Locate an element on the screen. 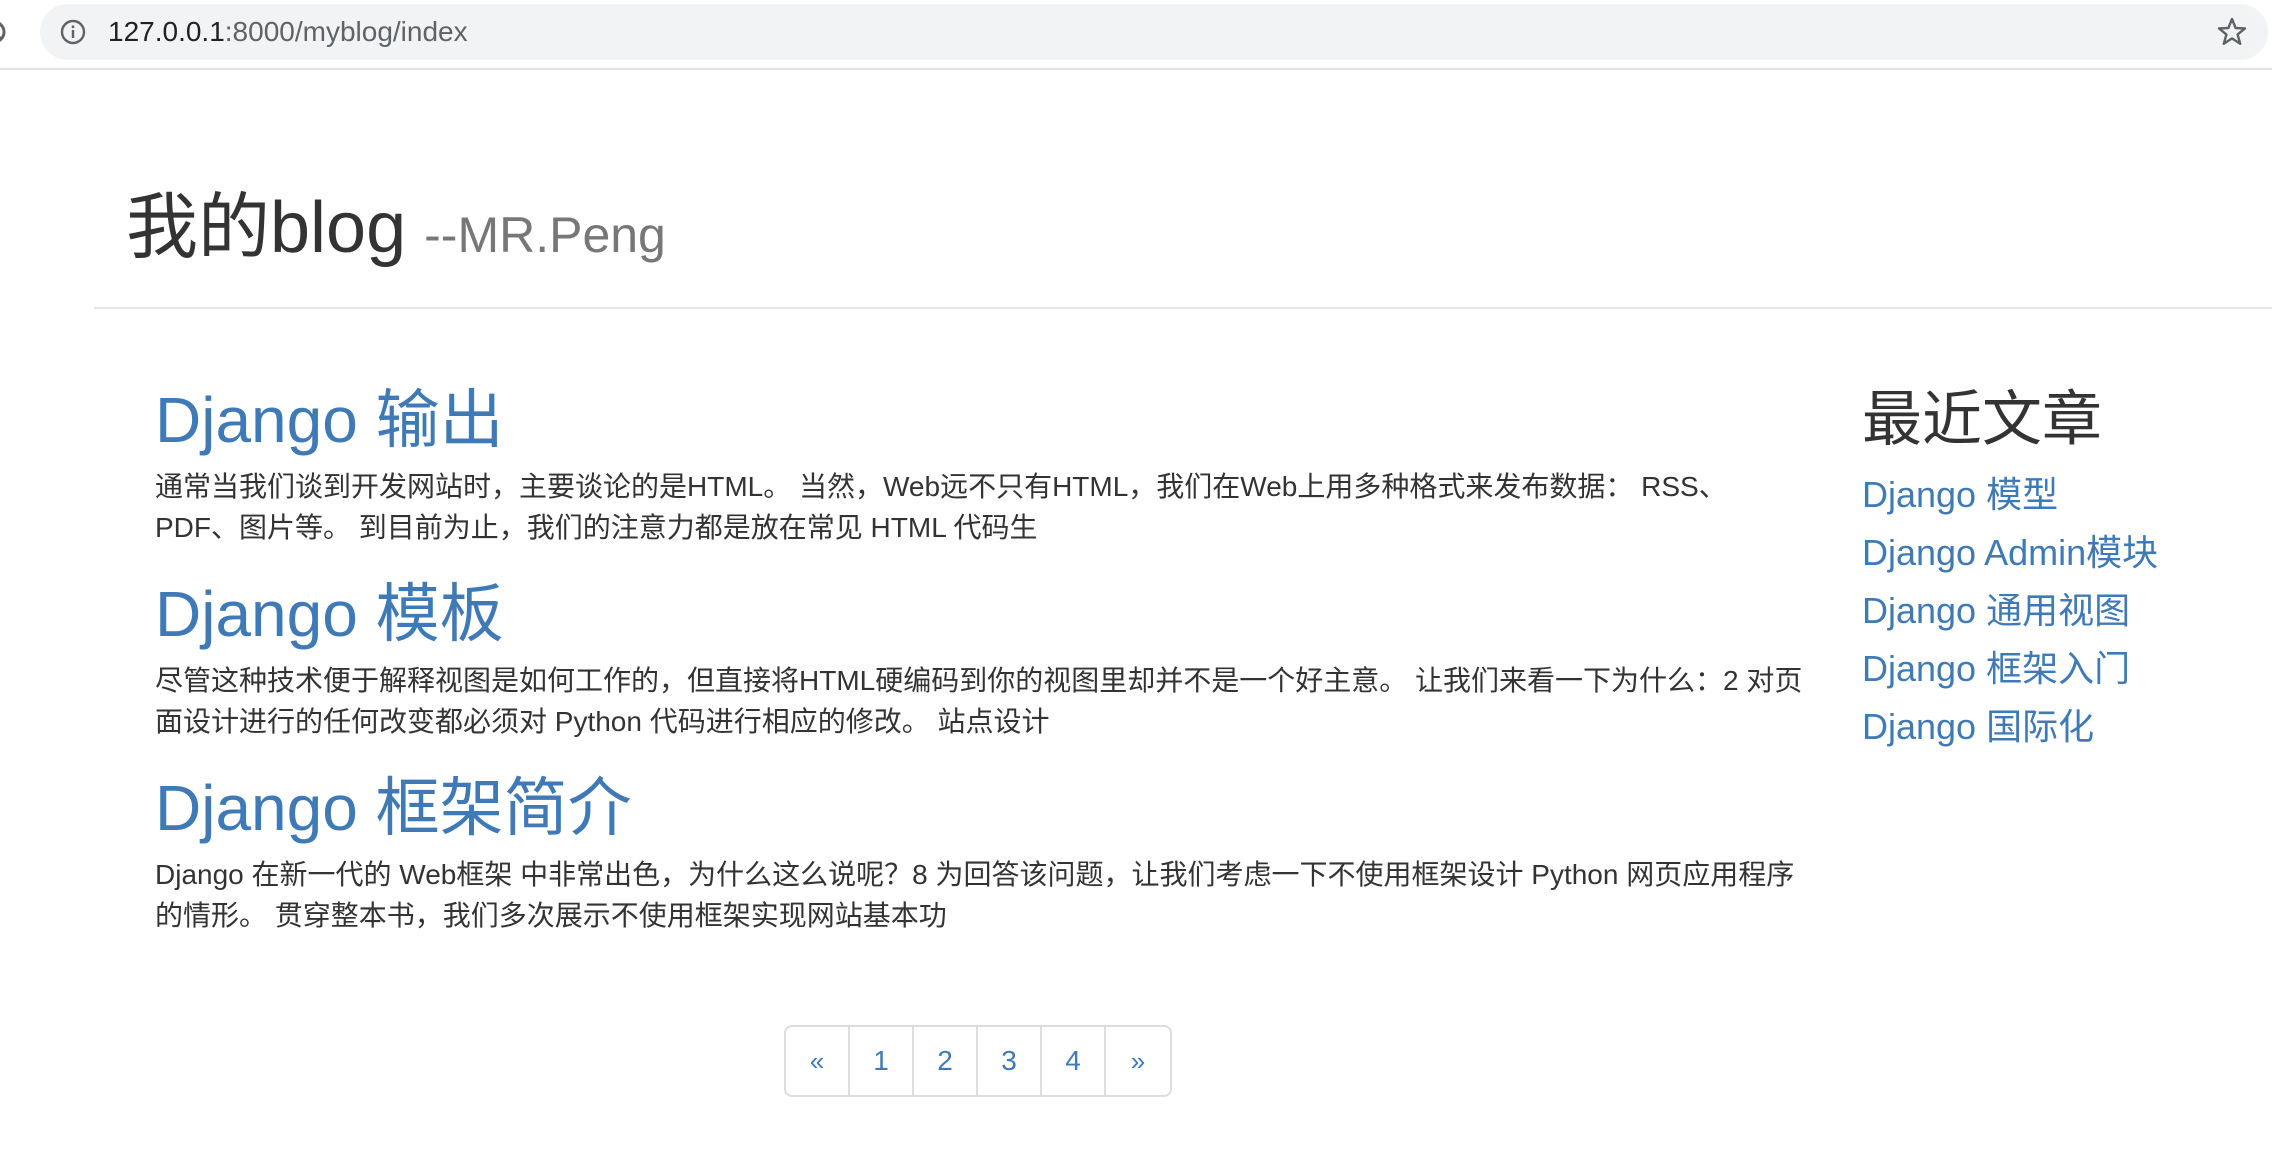  pagination-page-3: 3 is located at coordinates (1010, 1061).